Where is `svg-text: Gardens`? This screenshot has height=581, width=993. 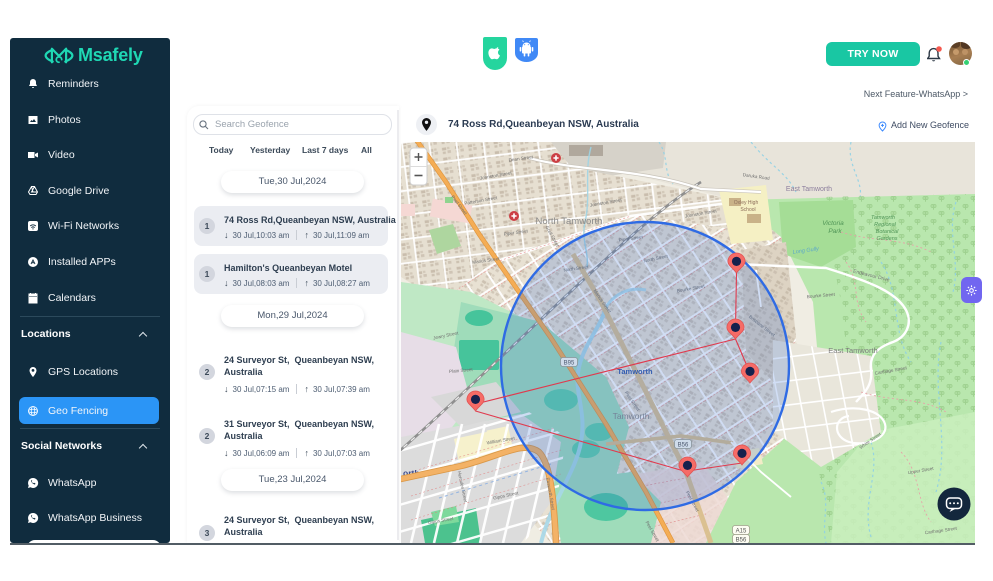
svg-text: Gardens is located at coordinates (886, 239).